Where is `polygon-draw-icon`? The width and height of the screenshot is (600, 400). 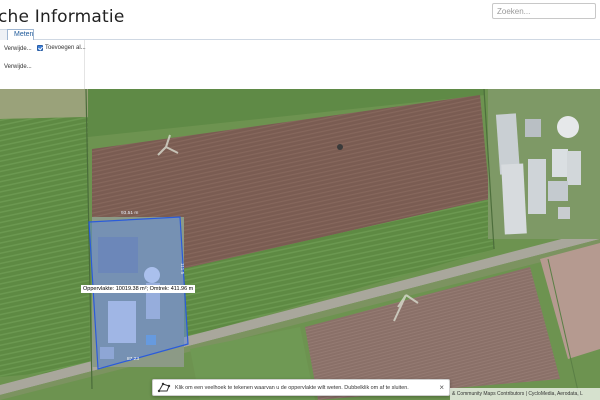 polygon-draw-icon is located at coordinates (164, 387).